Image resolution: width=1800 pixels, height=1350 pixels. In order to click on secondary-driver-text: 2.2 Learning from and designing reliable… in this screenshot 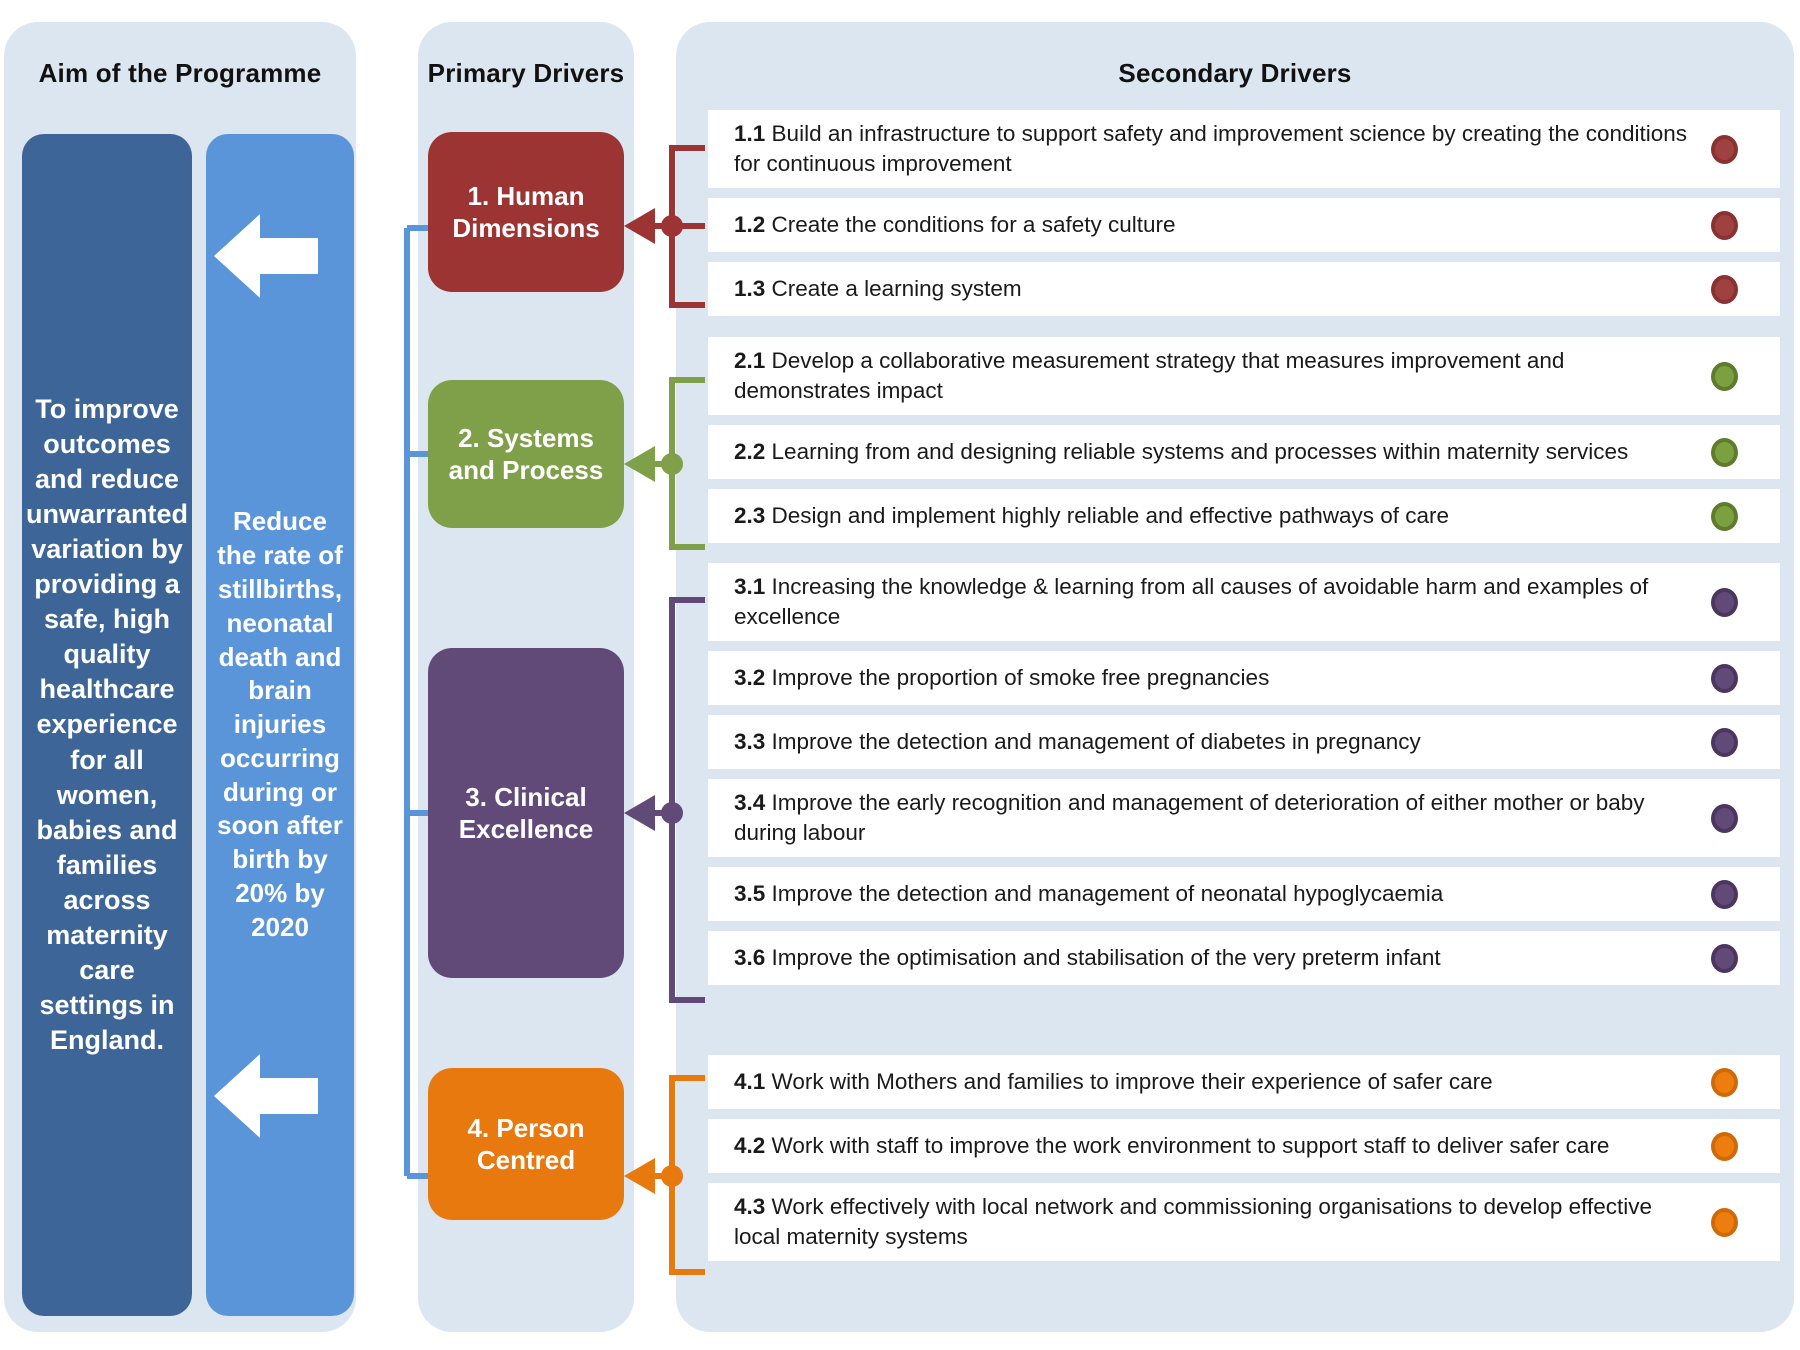, I will do `click(1222, 452)`.